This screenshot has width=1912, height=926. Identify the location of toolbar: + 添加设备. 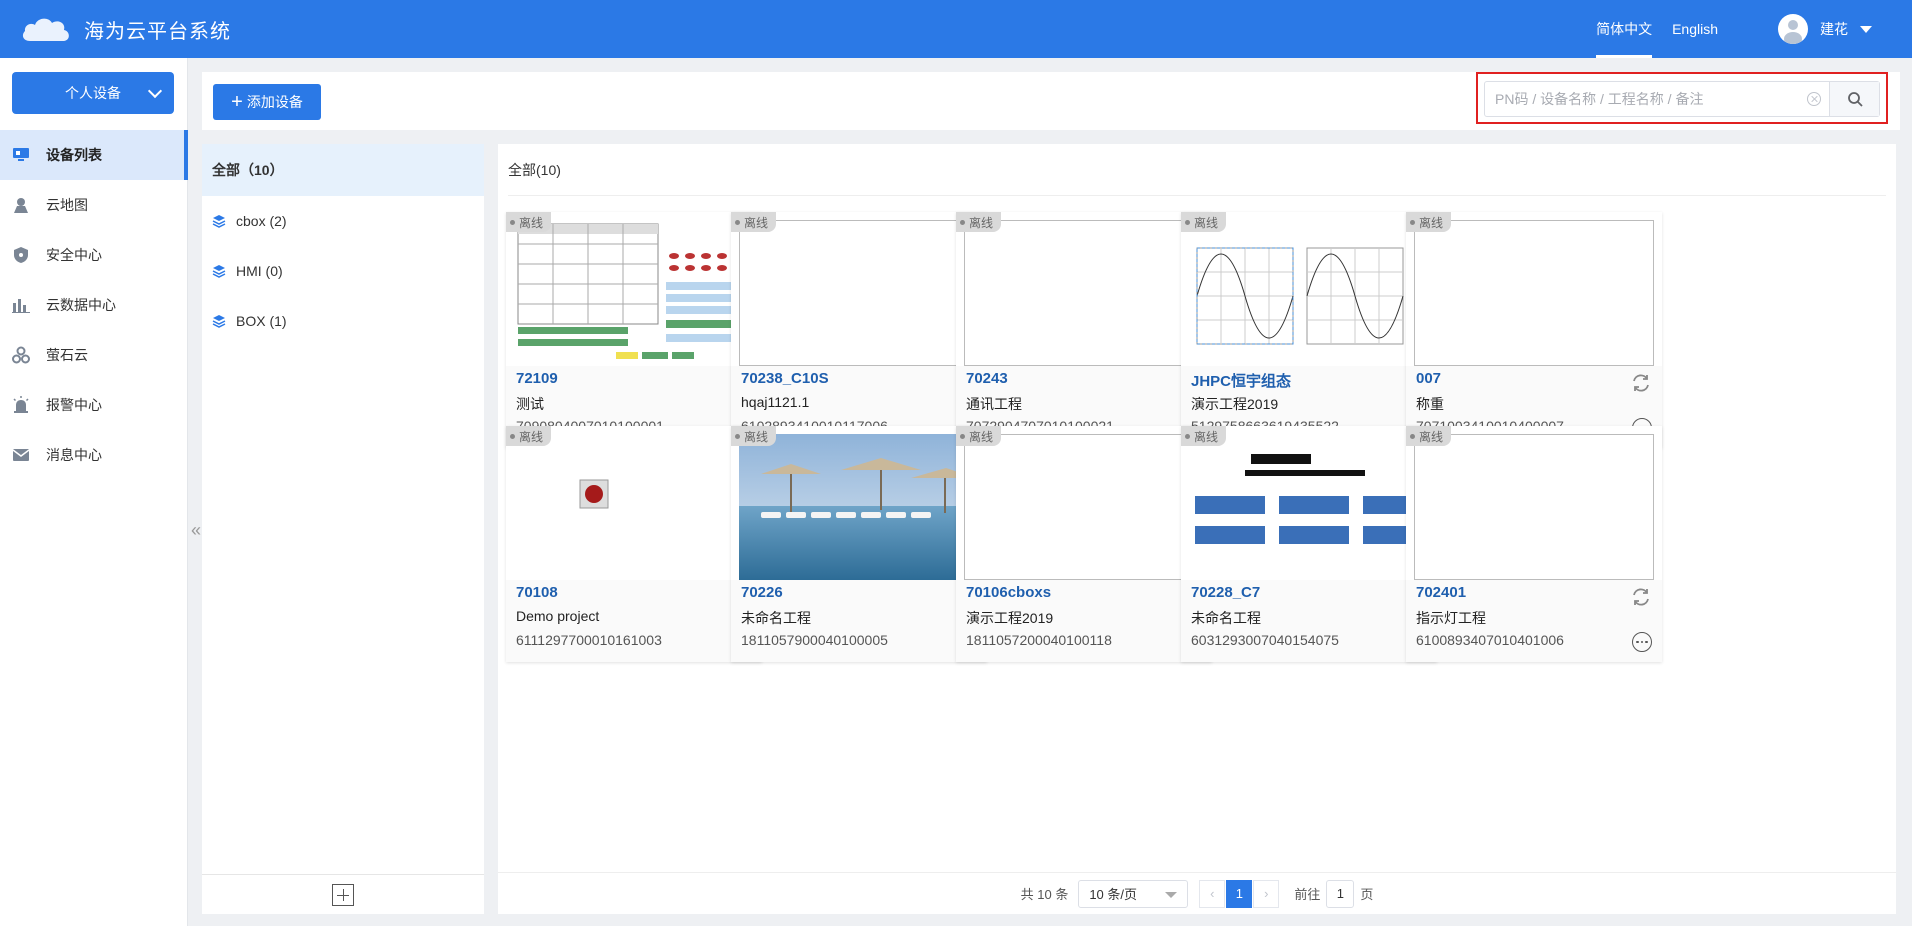
(1051, 101).